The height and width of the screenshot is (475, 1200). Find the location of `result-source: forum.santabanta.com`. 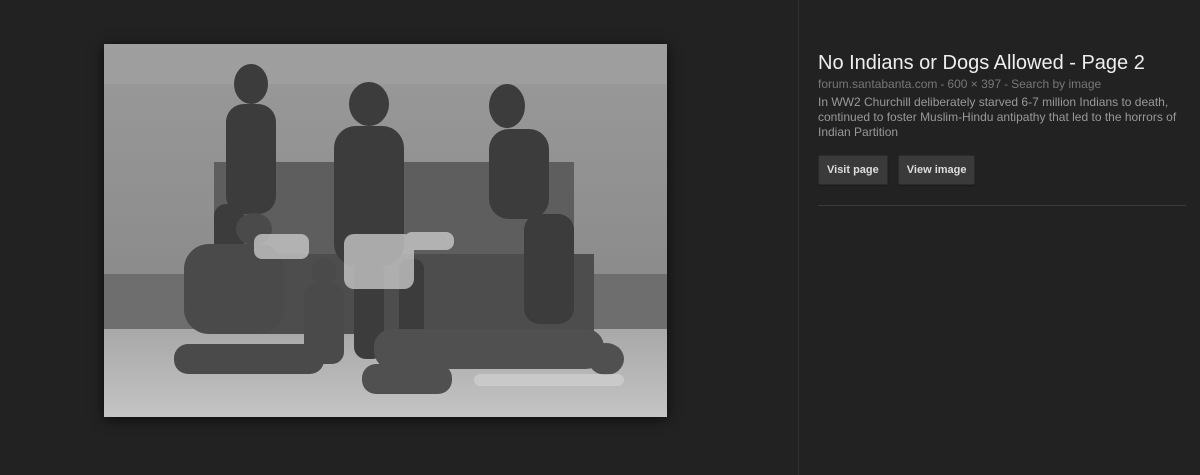

result-source: forum.santabanta.com is located at coordinates (877, 84).